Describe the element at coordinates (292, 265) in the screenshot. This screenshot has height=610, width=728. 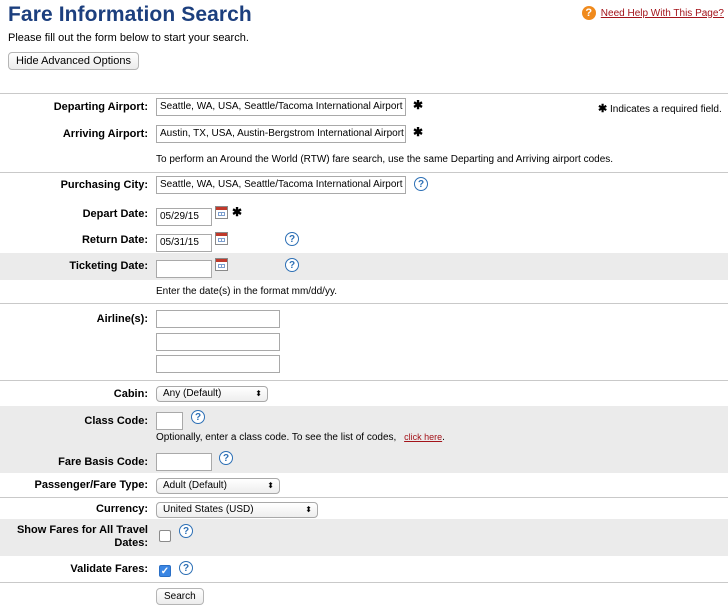
I see `ticketing-date-help-icon: ?` at that location.